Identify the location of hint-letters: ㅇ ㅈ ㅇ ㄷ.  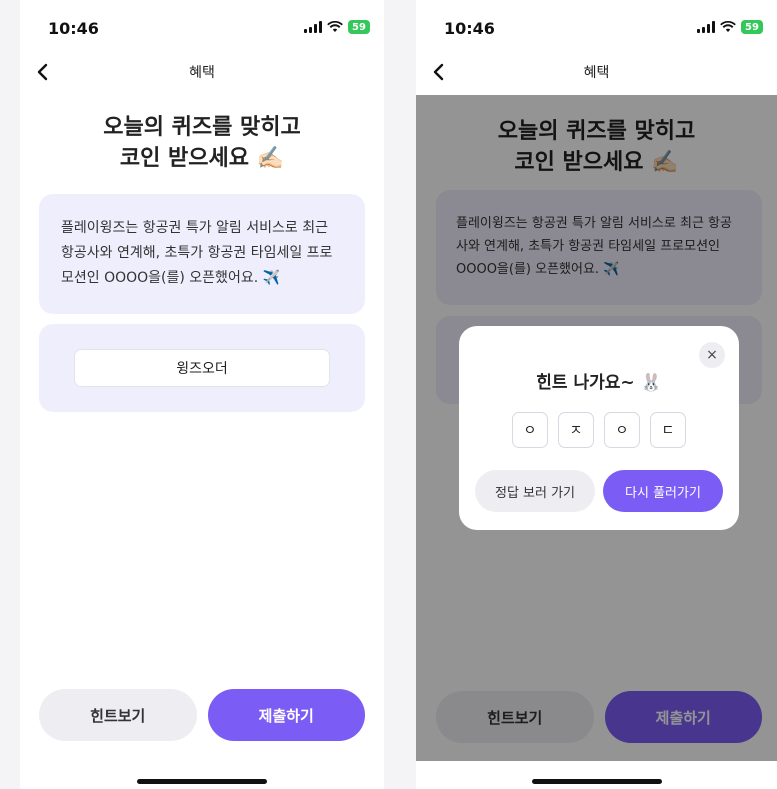
(599, 430).